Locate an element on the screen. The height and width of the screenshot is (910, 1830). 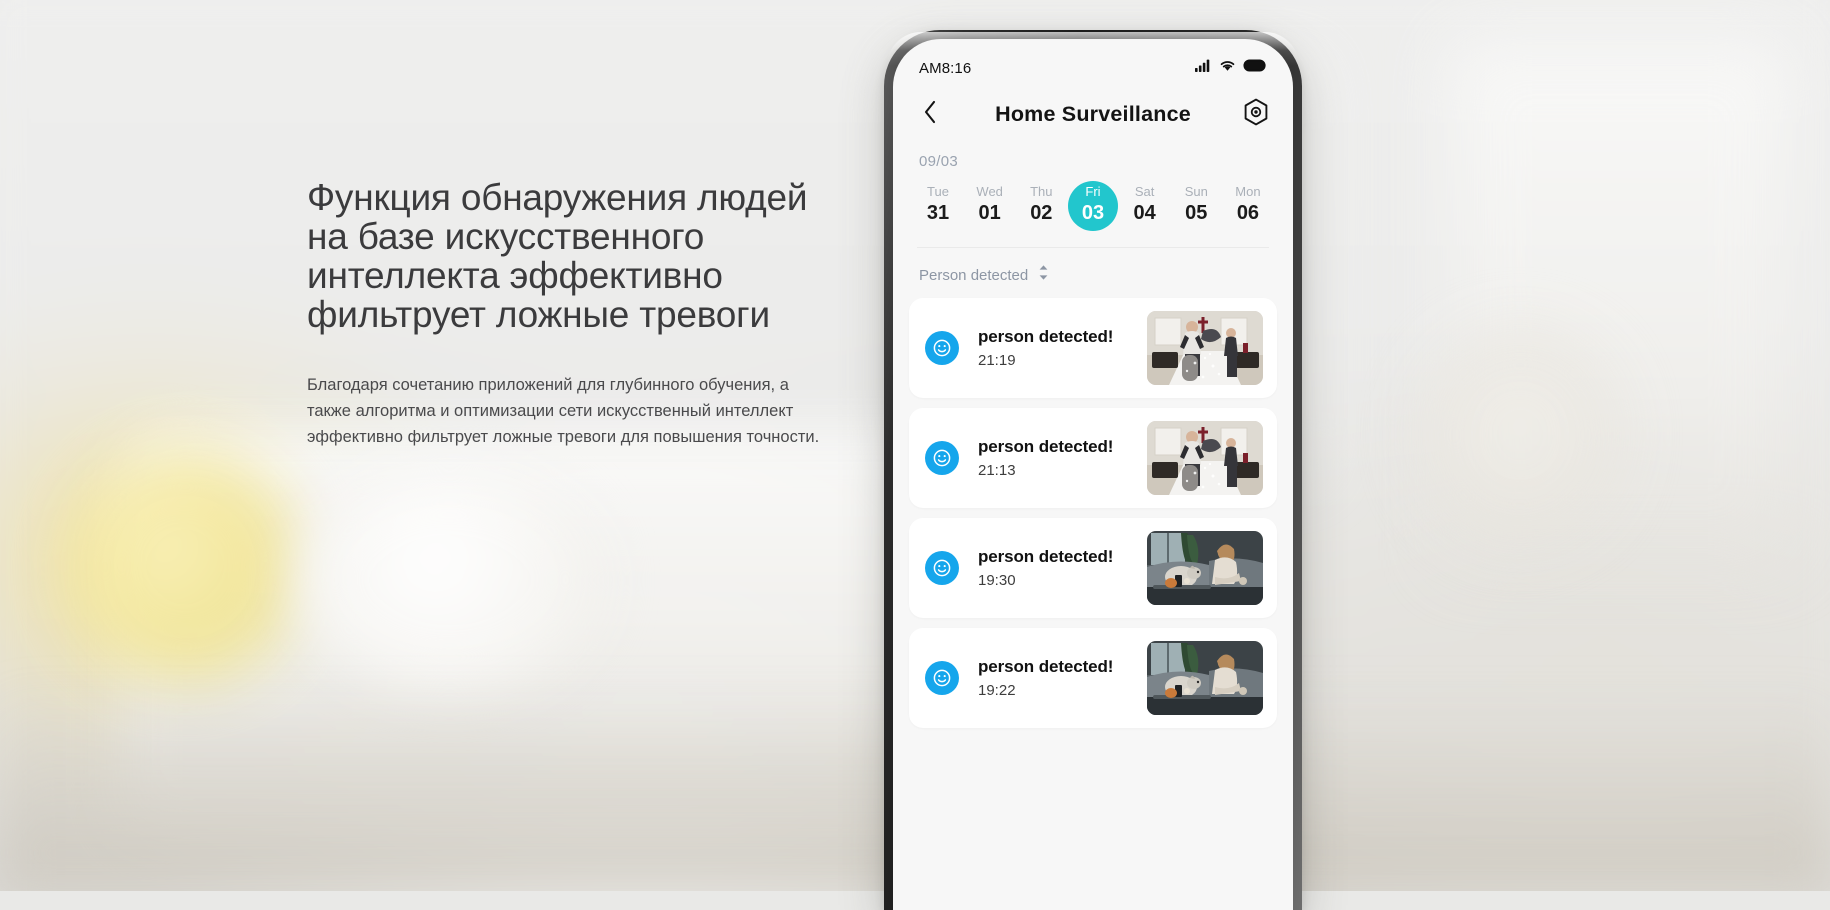
day-number: 02 is located at coordinates (1041, 213).